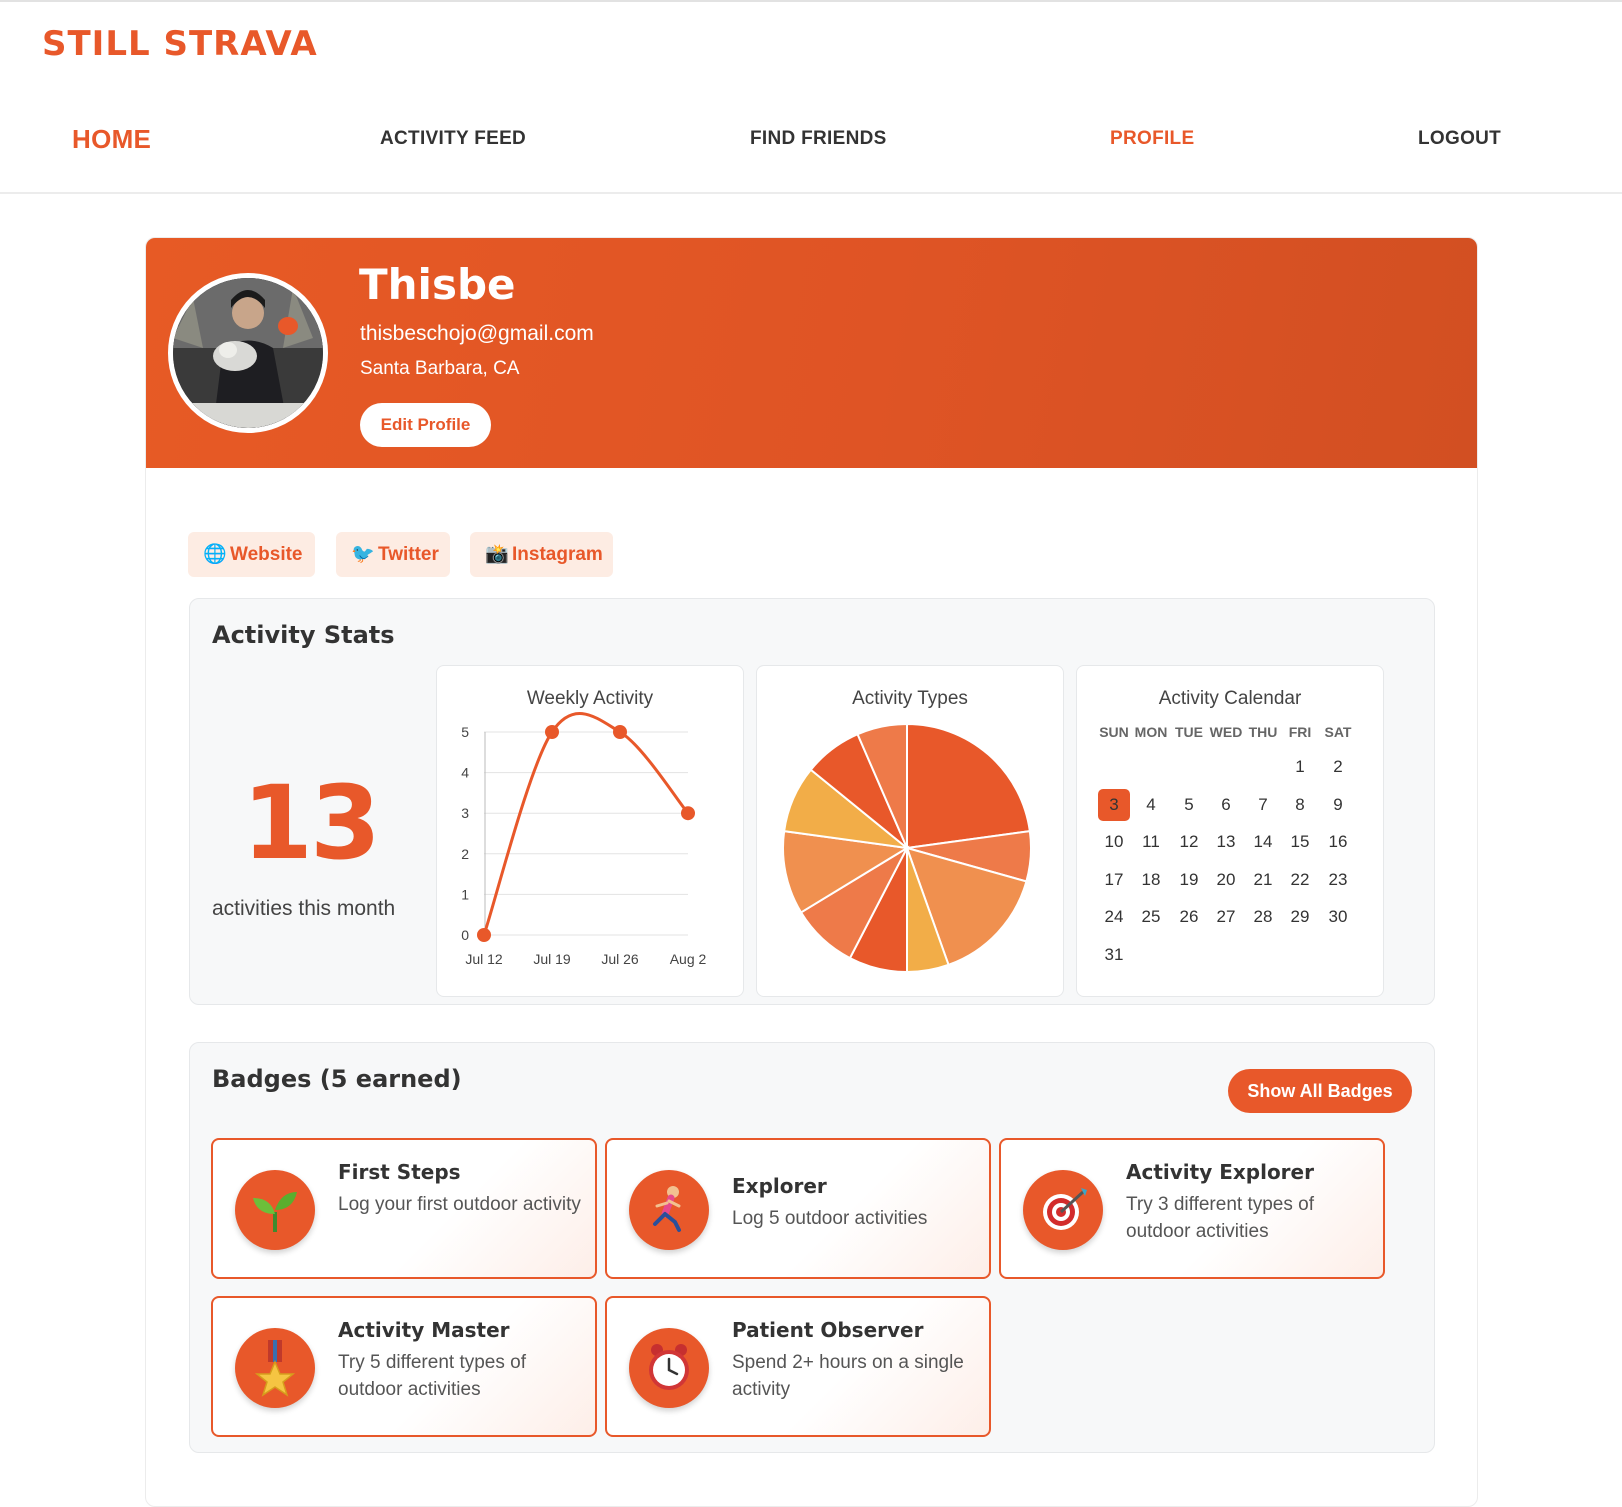 The height and width of the screenshot is (1507, 1622). What do you see at coordinates (1151, 805) in the screenshot?
I see `calendar-day: 4` at bounding box center [1151, 805].